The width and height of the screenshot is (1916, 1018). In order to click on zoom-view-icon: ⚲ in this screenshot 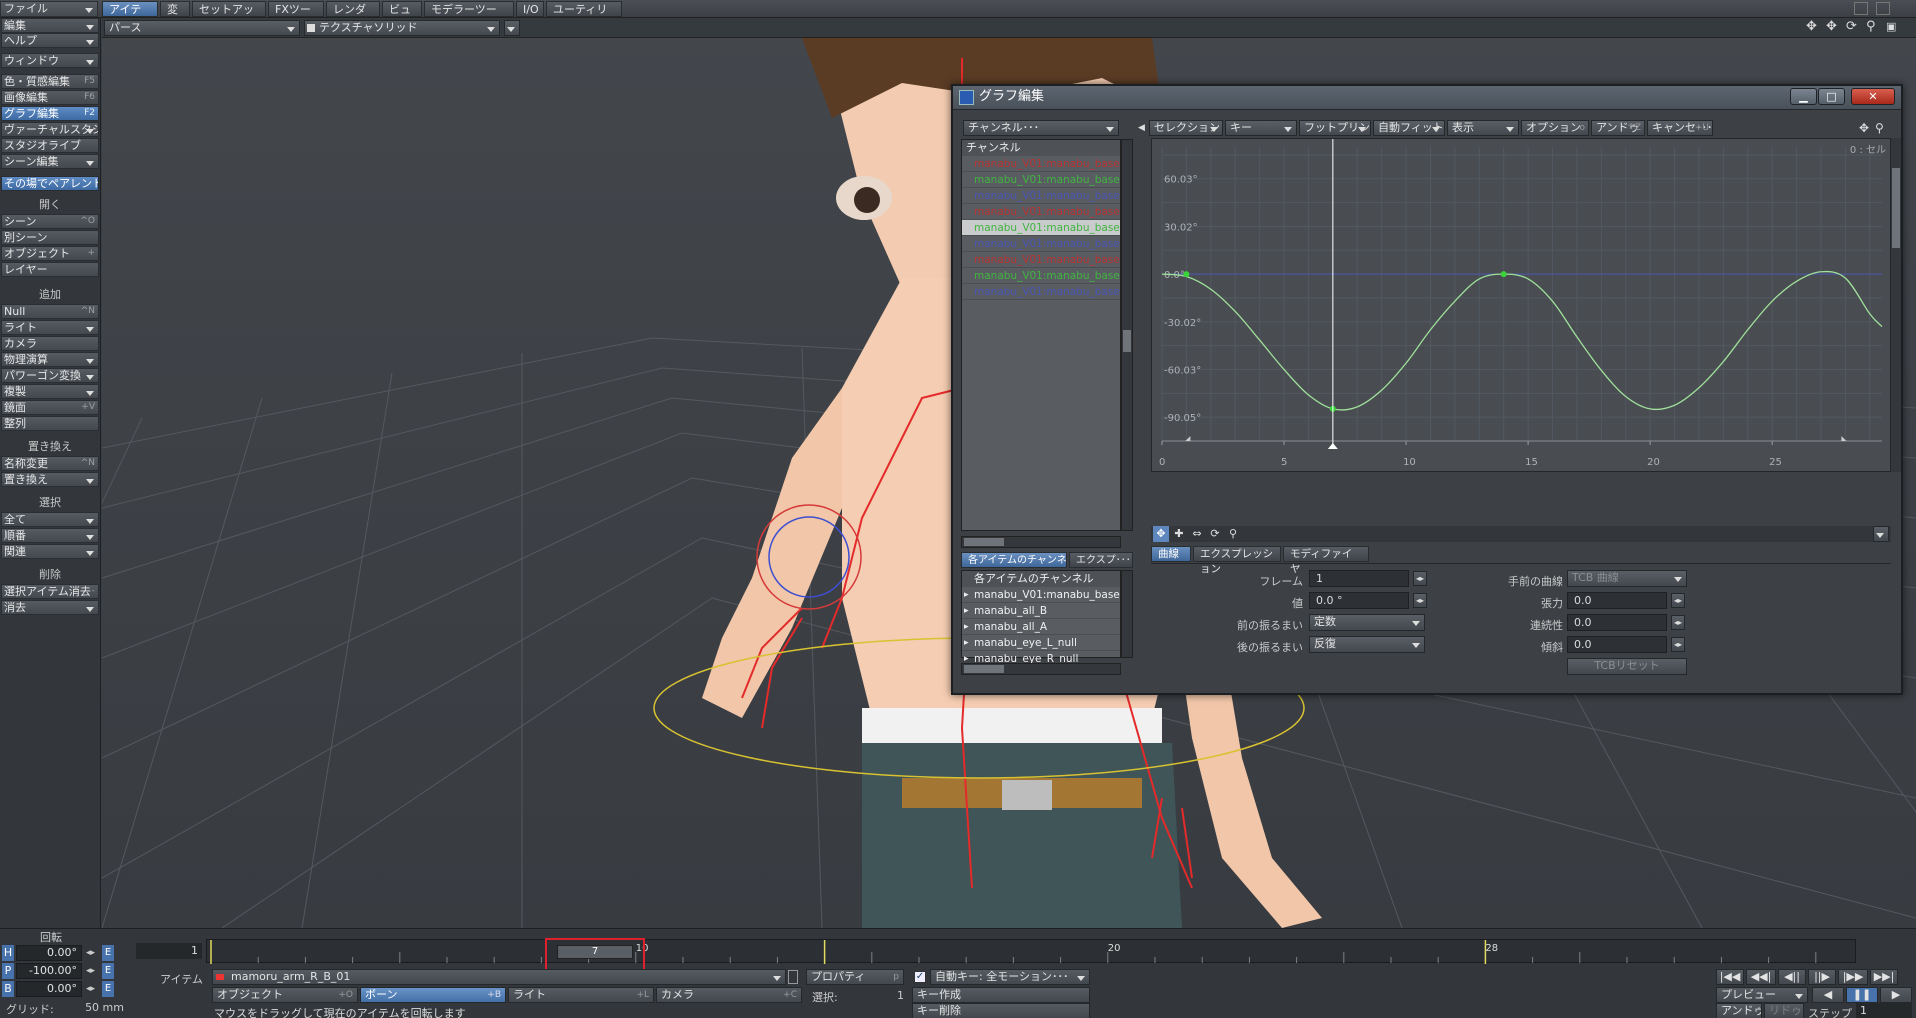, I will do `click(1873, 27)`.